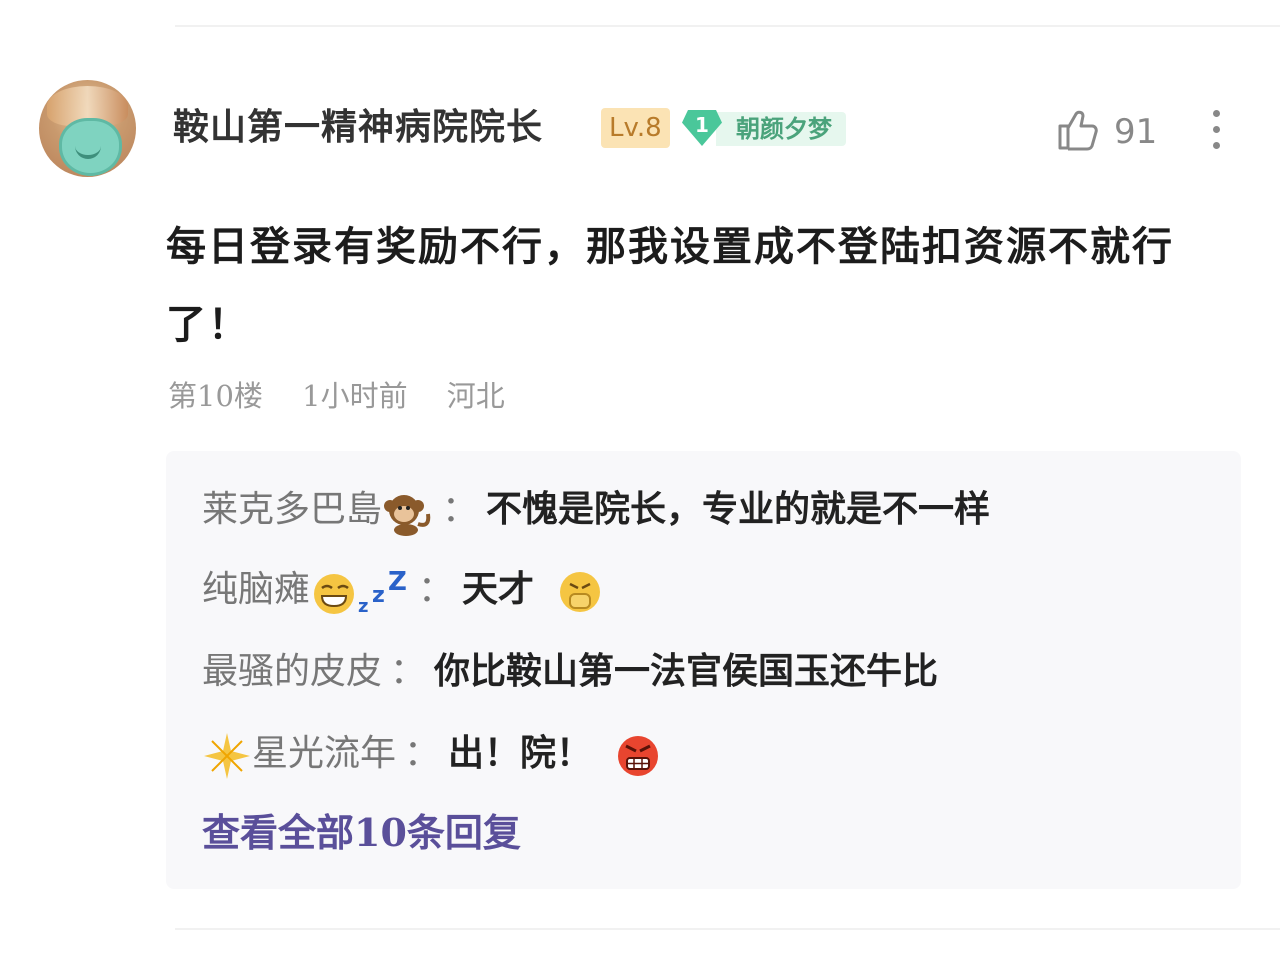 This screenshot has height=958, width=1280. I want to click on svg-text: Z, so click(397, 582).